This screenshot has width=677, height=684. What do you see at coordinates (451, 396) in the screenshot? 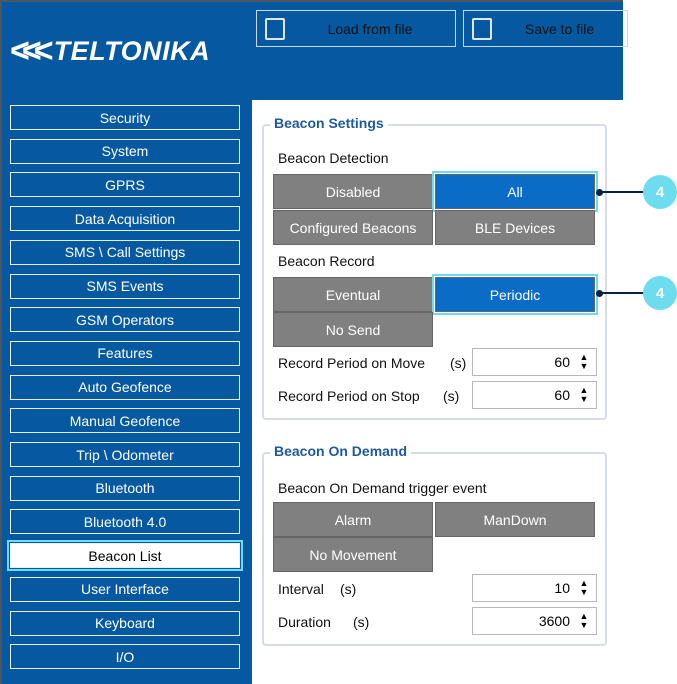
I see `record-period-stop-unit: (s)` at bounding box center [451, 396].